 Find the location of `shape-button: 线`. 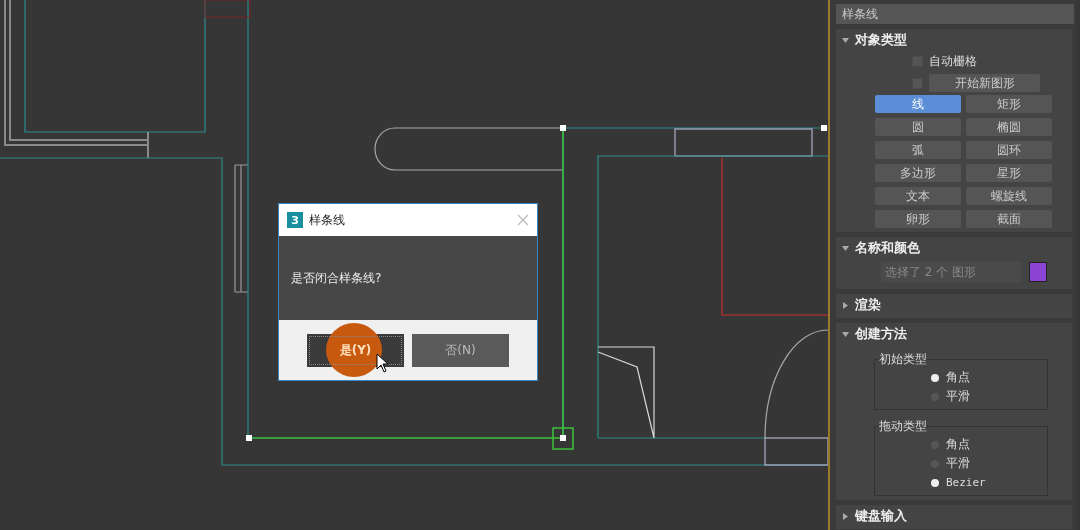

shape-button: 线 is located at coordinates (918, 104).